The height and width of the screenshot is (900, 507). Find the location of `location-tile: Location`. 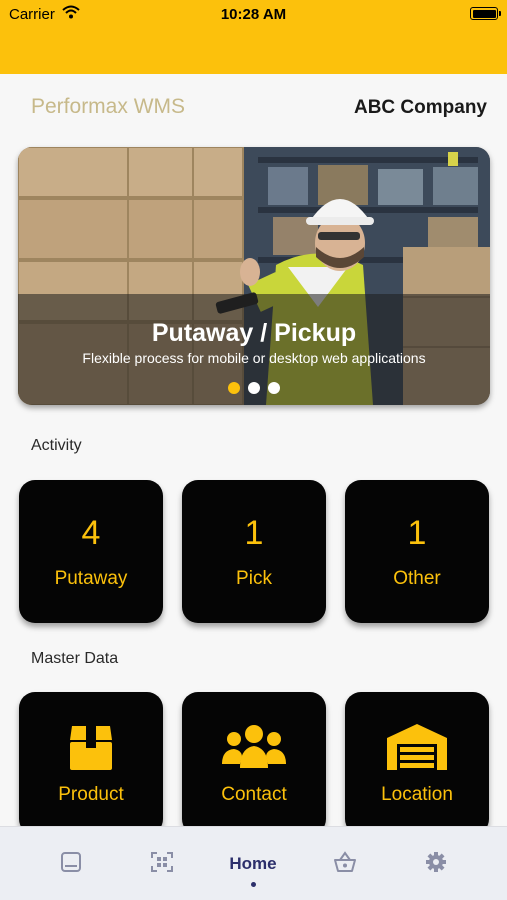

location-tile: Location is located at coordinates (417, 763).